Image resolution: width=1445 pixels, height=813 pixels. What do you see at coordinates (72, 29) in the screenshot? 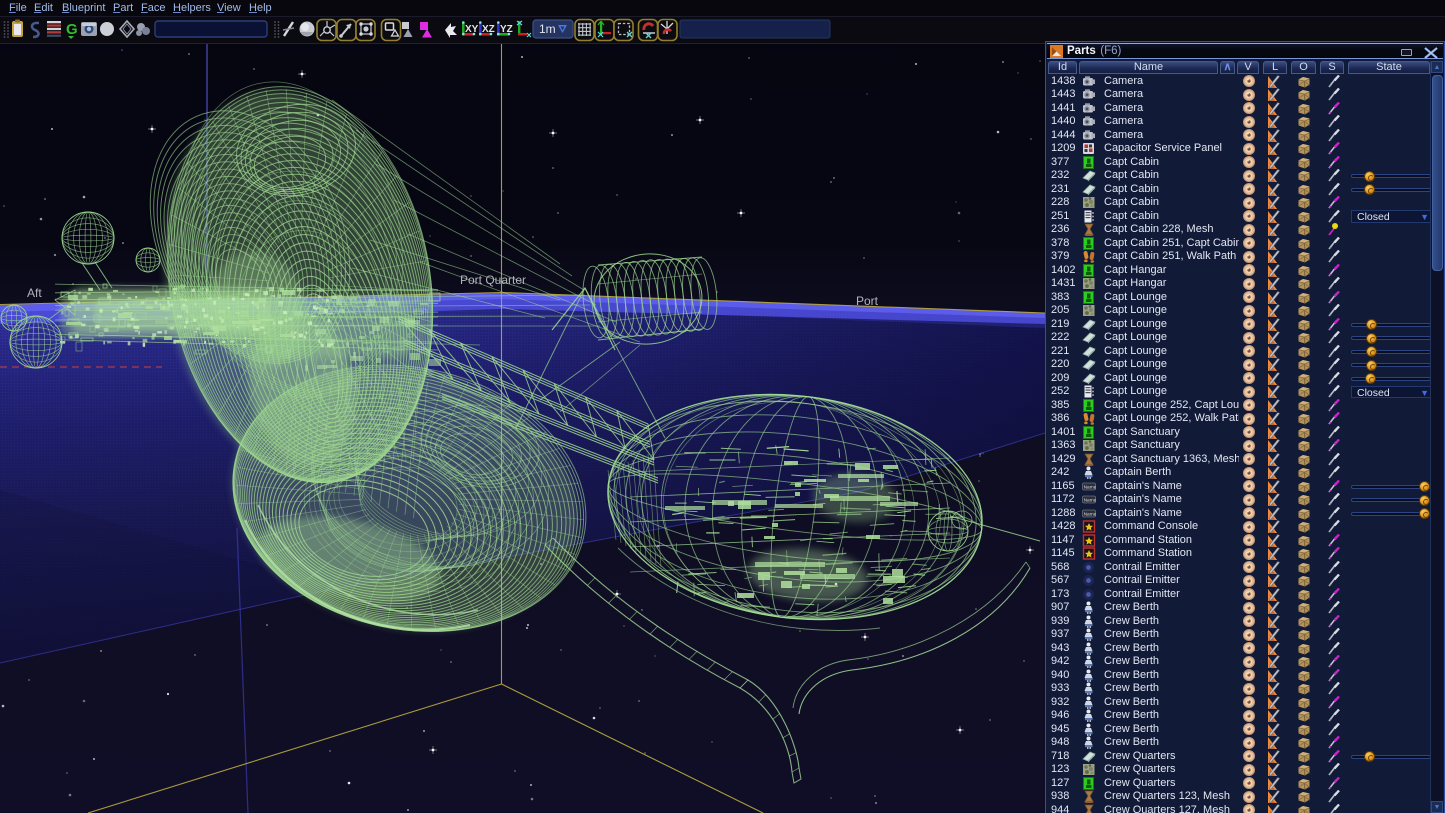
I see `svg-text: G` at bounding box center [72, 29].